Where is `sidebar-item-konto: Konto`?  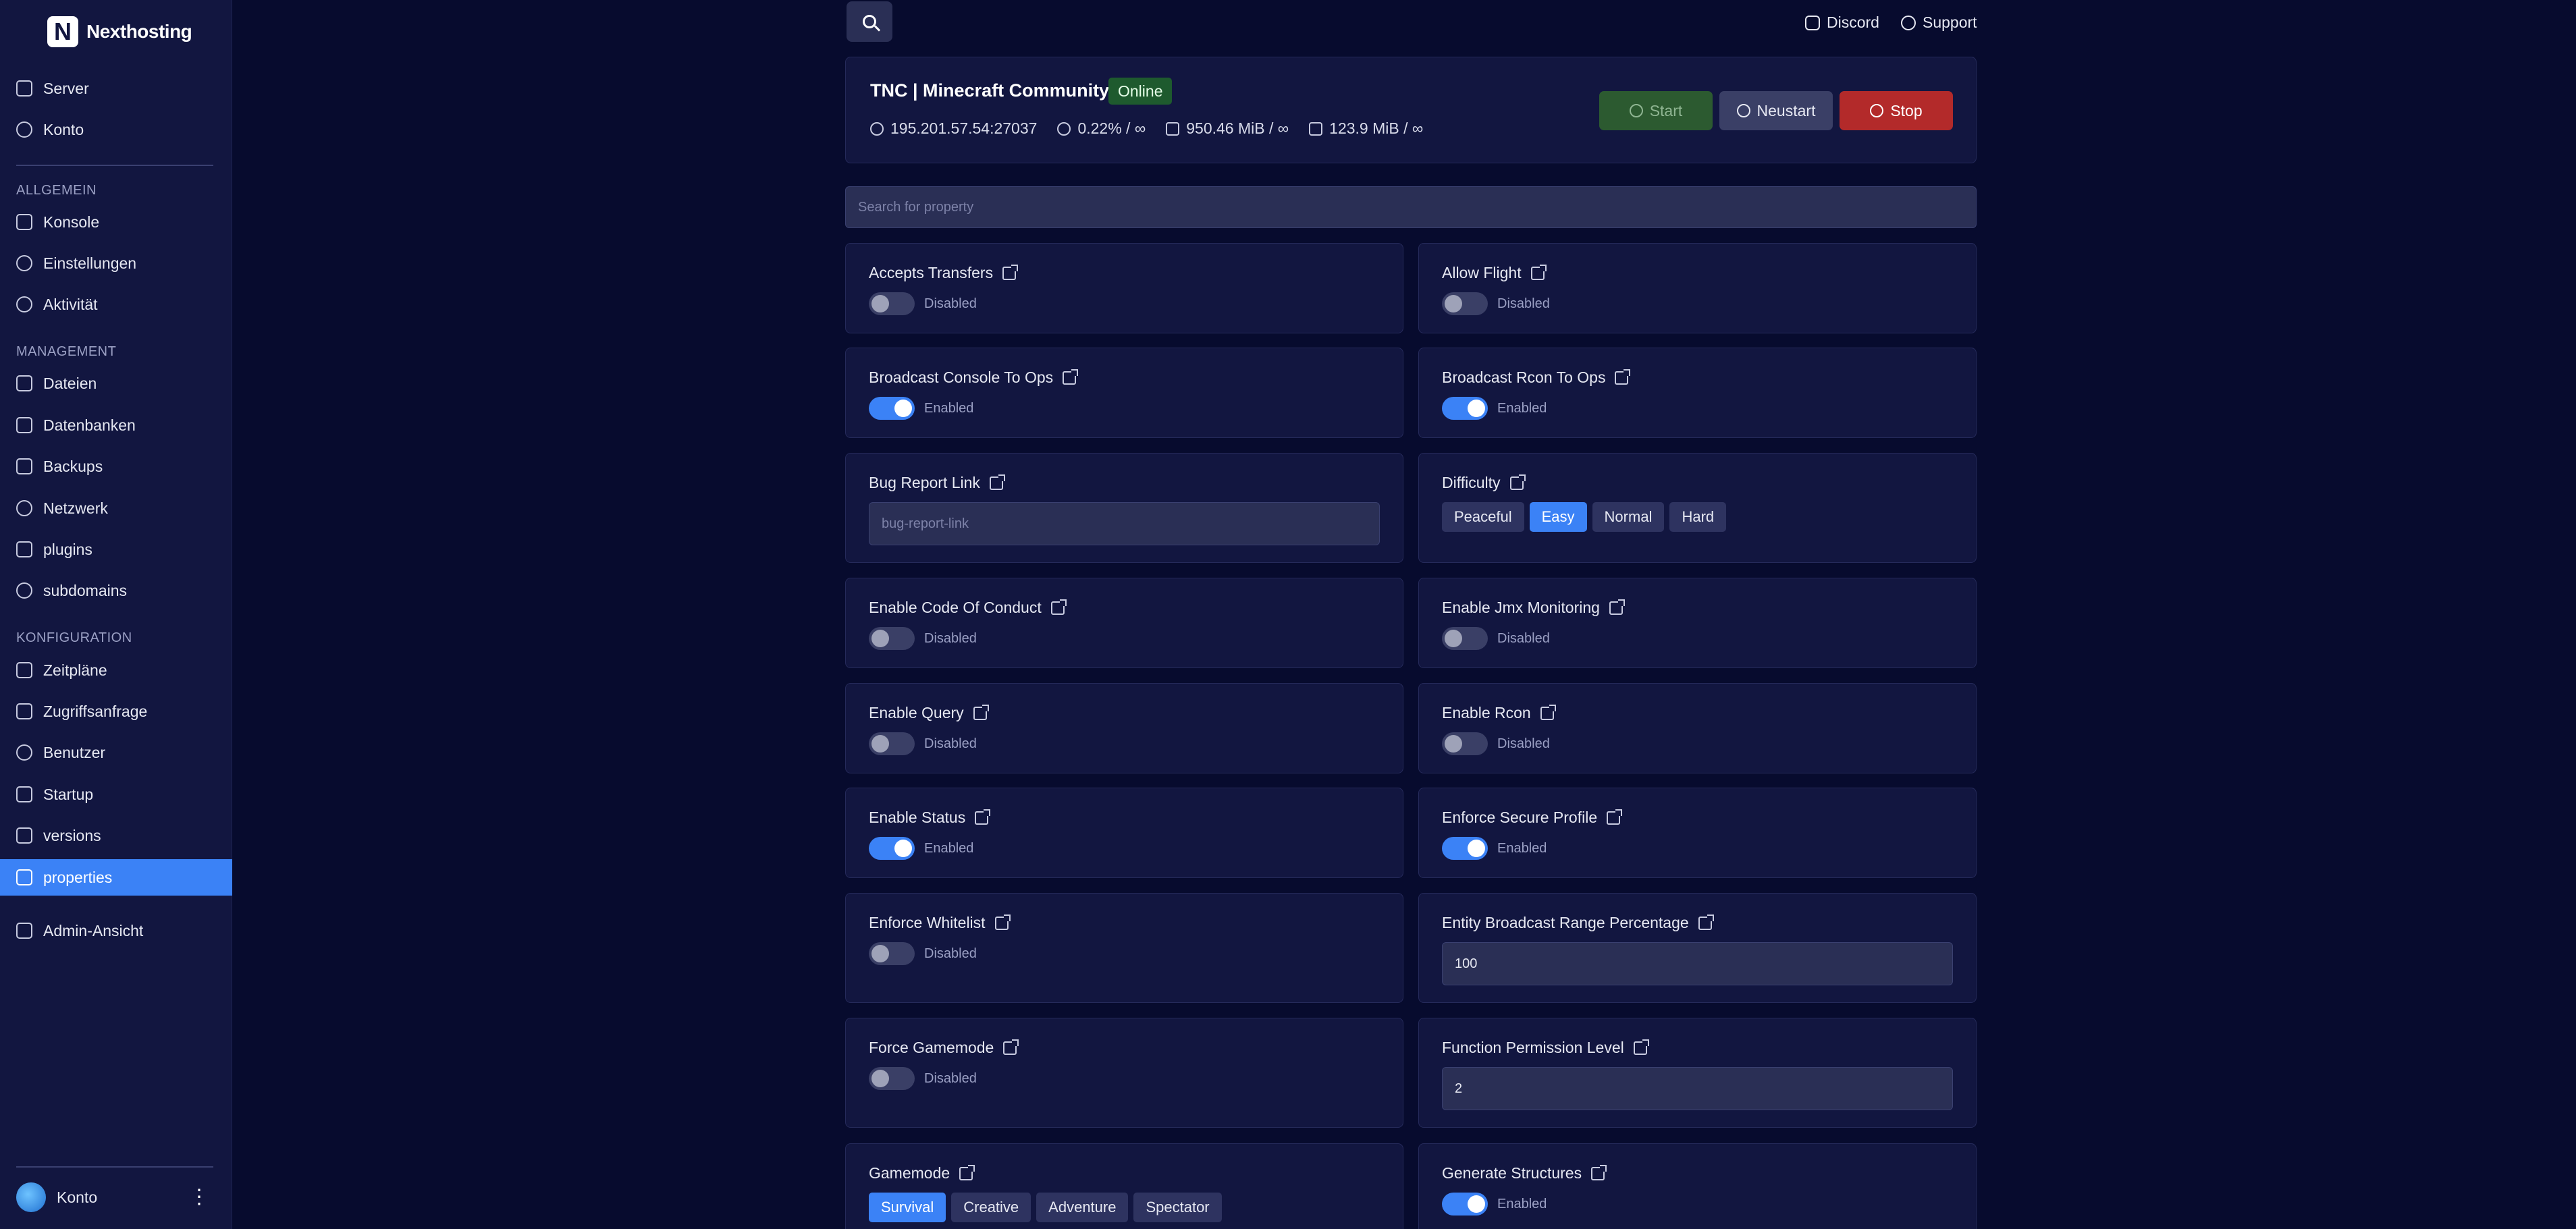
sidebar-item-konto: Konto is located at coordinates (116, 129).